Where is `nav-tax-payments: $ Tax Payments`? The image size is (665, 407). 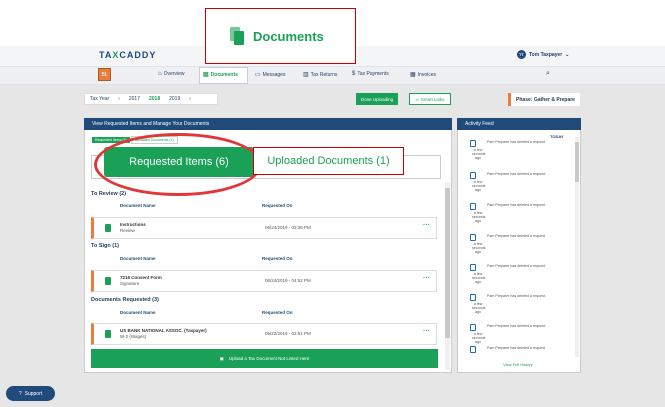 nav-tax-payments: $ Tax Payments is located at coordinates (370, 74).